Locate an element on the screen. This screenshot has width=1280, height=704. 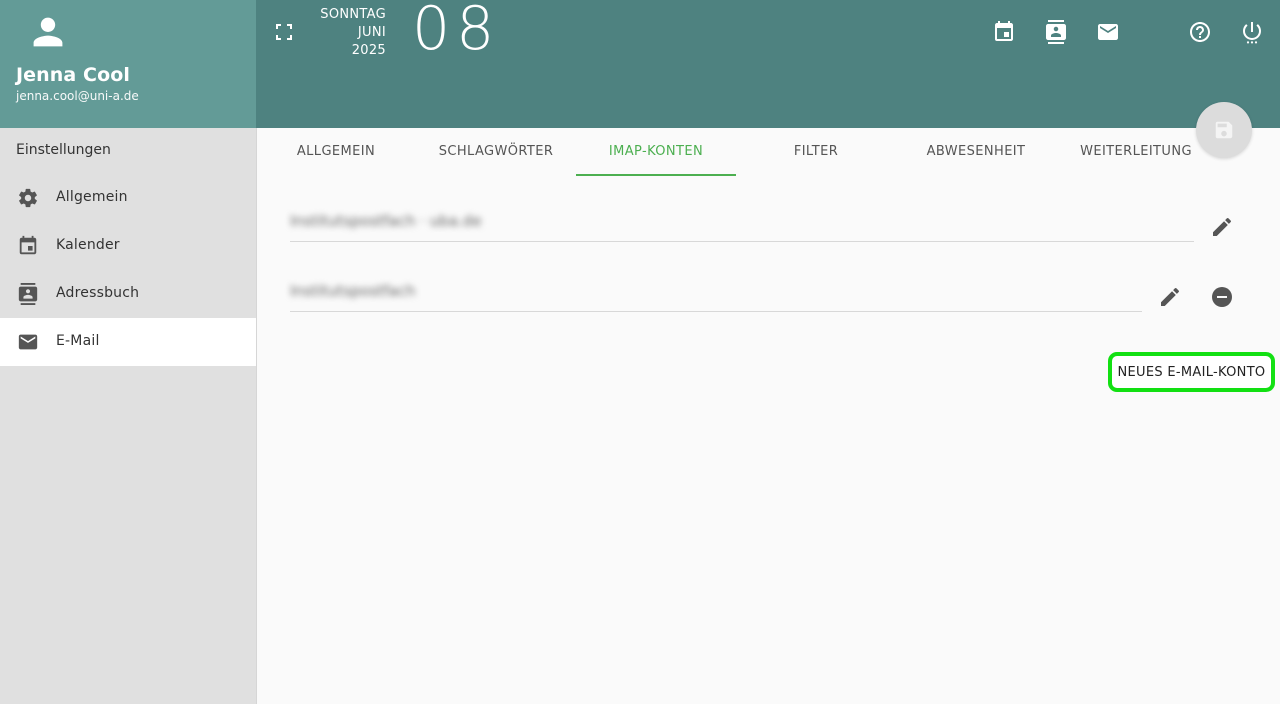
sidebar-item-label: Kalender is located at coordinates (88, 245).